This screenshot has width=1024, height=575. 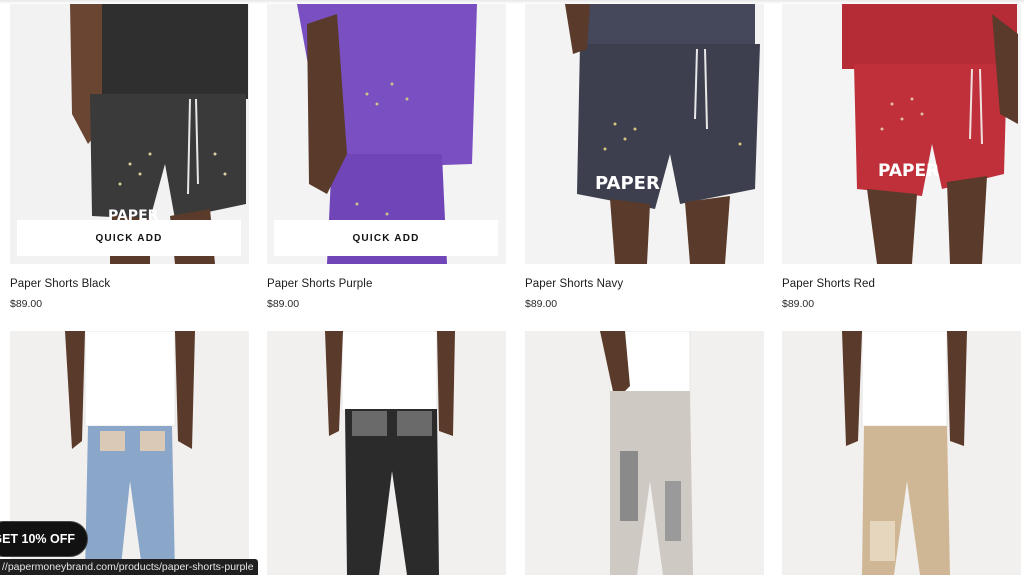 I want to click on discount-promo-button: GET 10% OFF, so click(x=44, y=539).